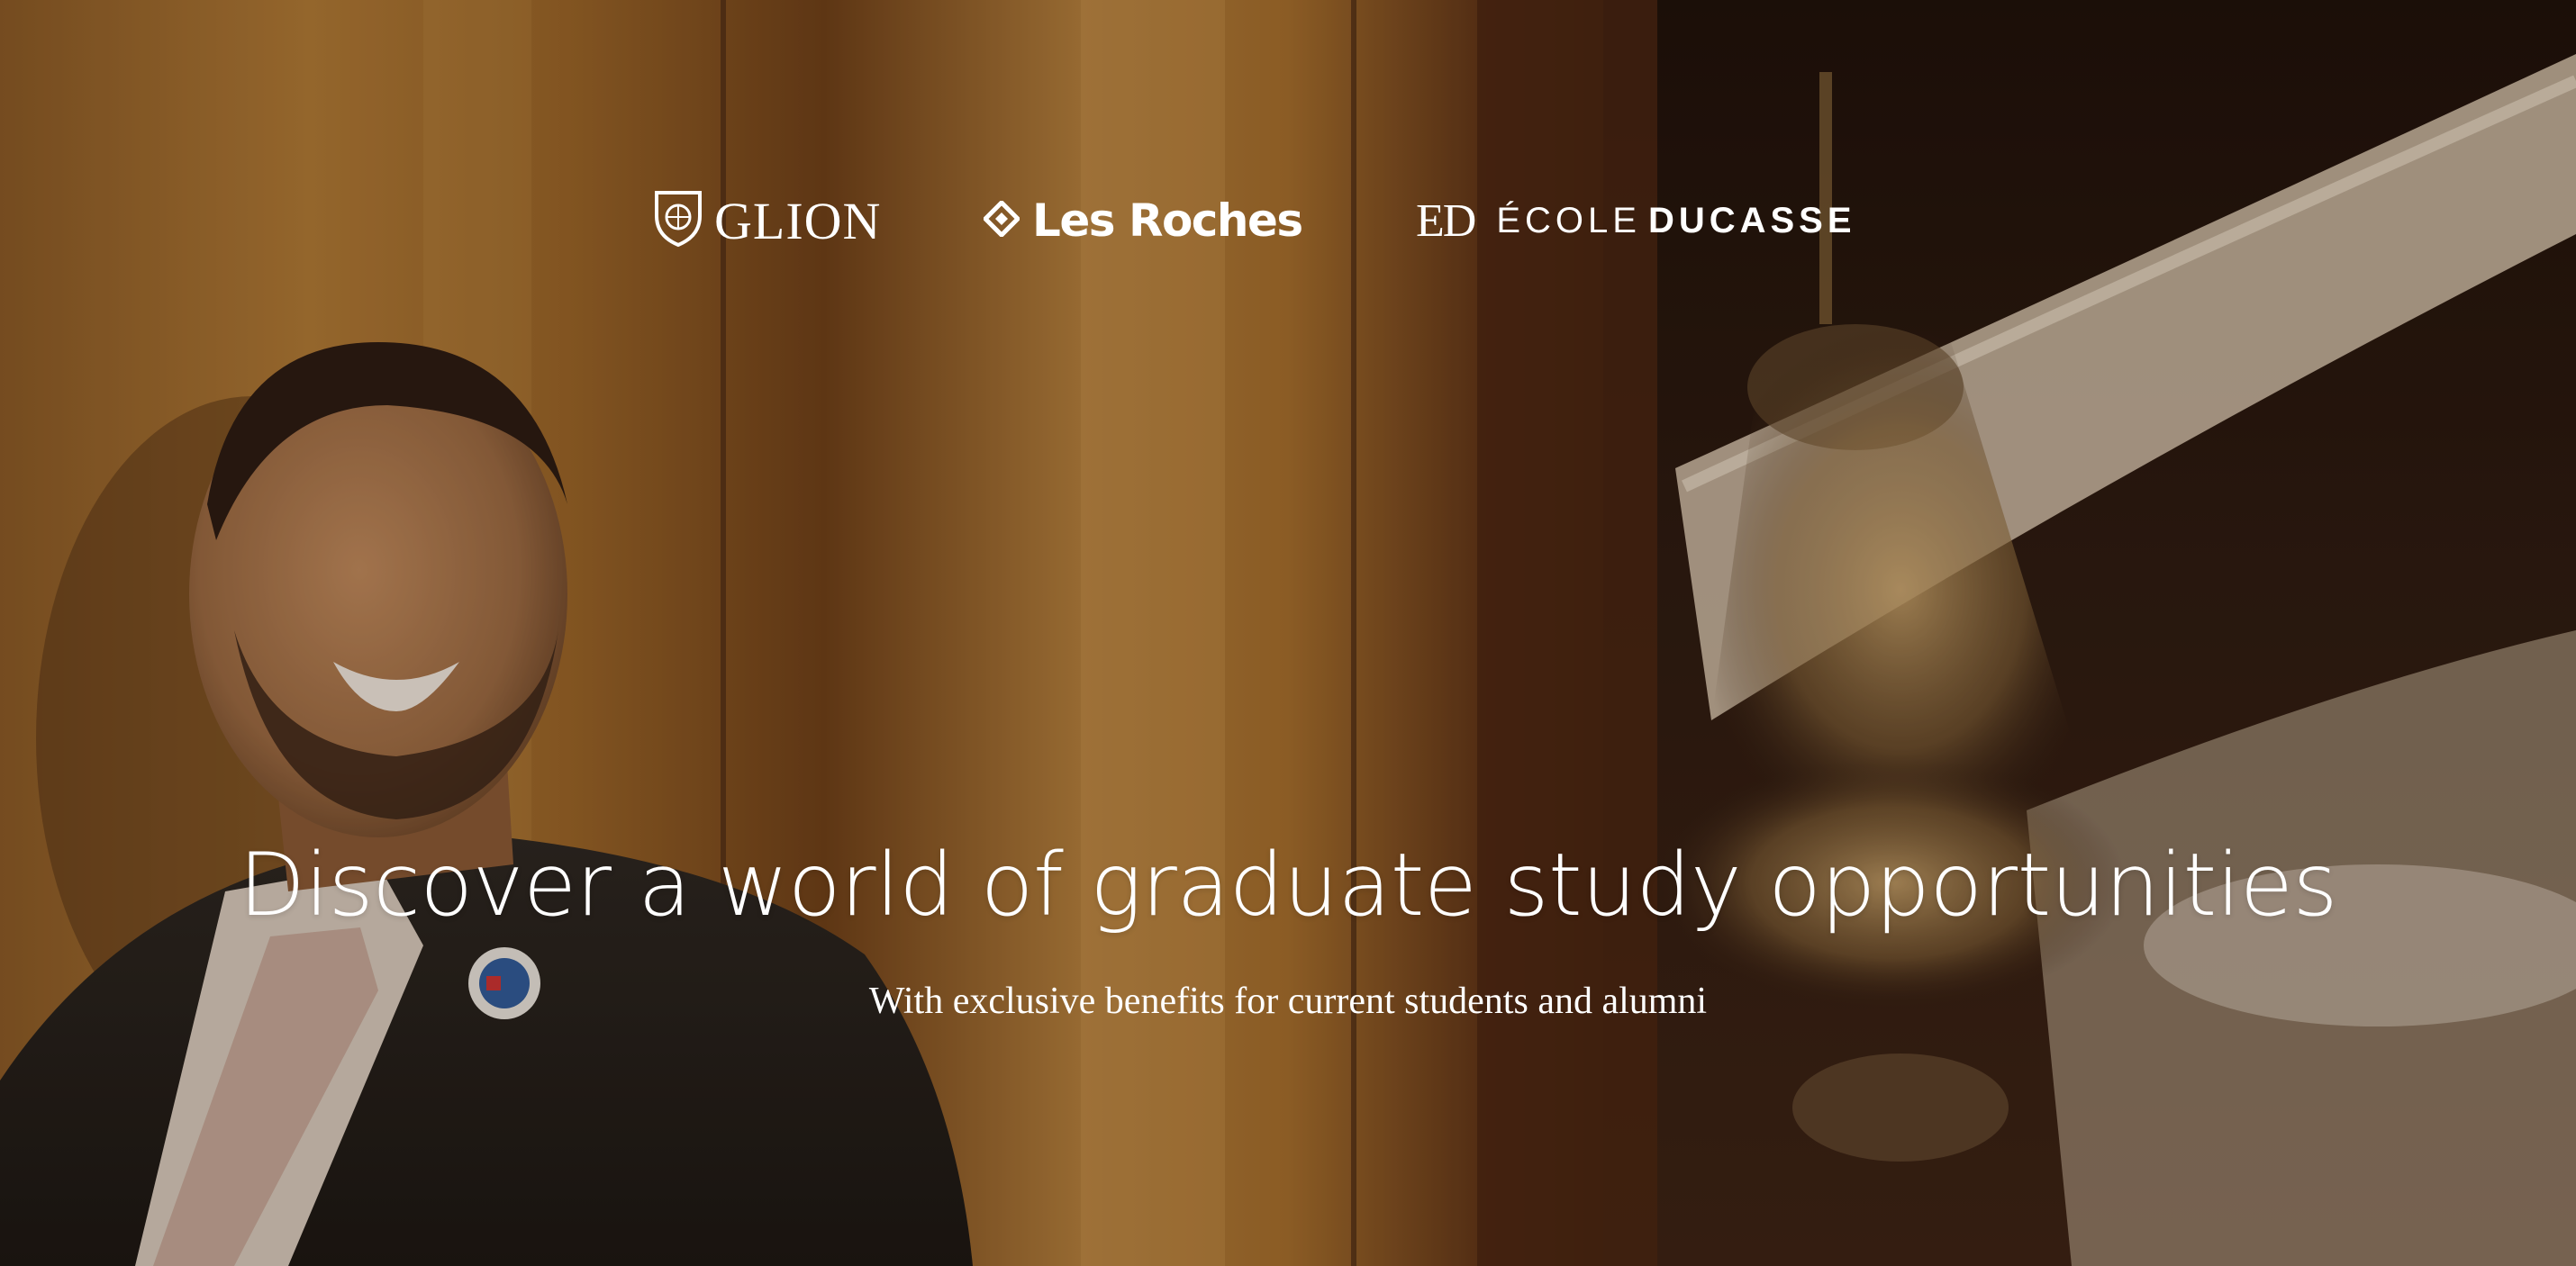  Describe the element at coordinates (798, 220) in the screenshot. I see `glion-logo-text: GLION` at that location.